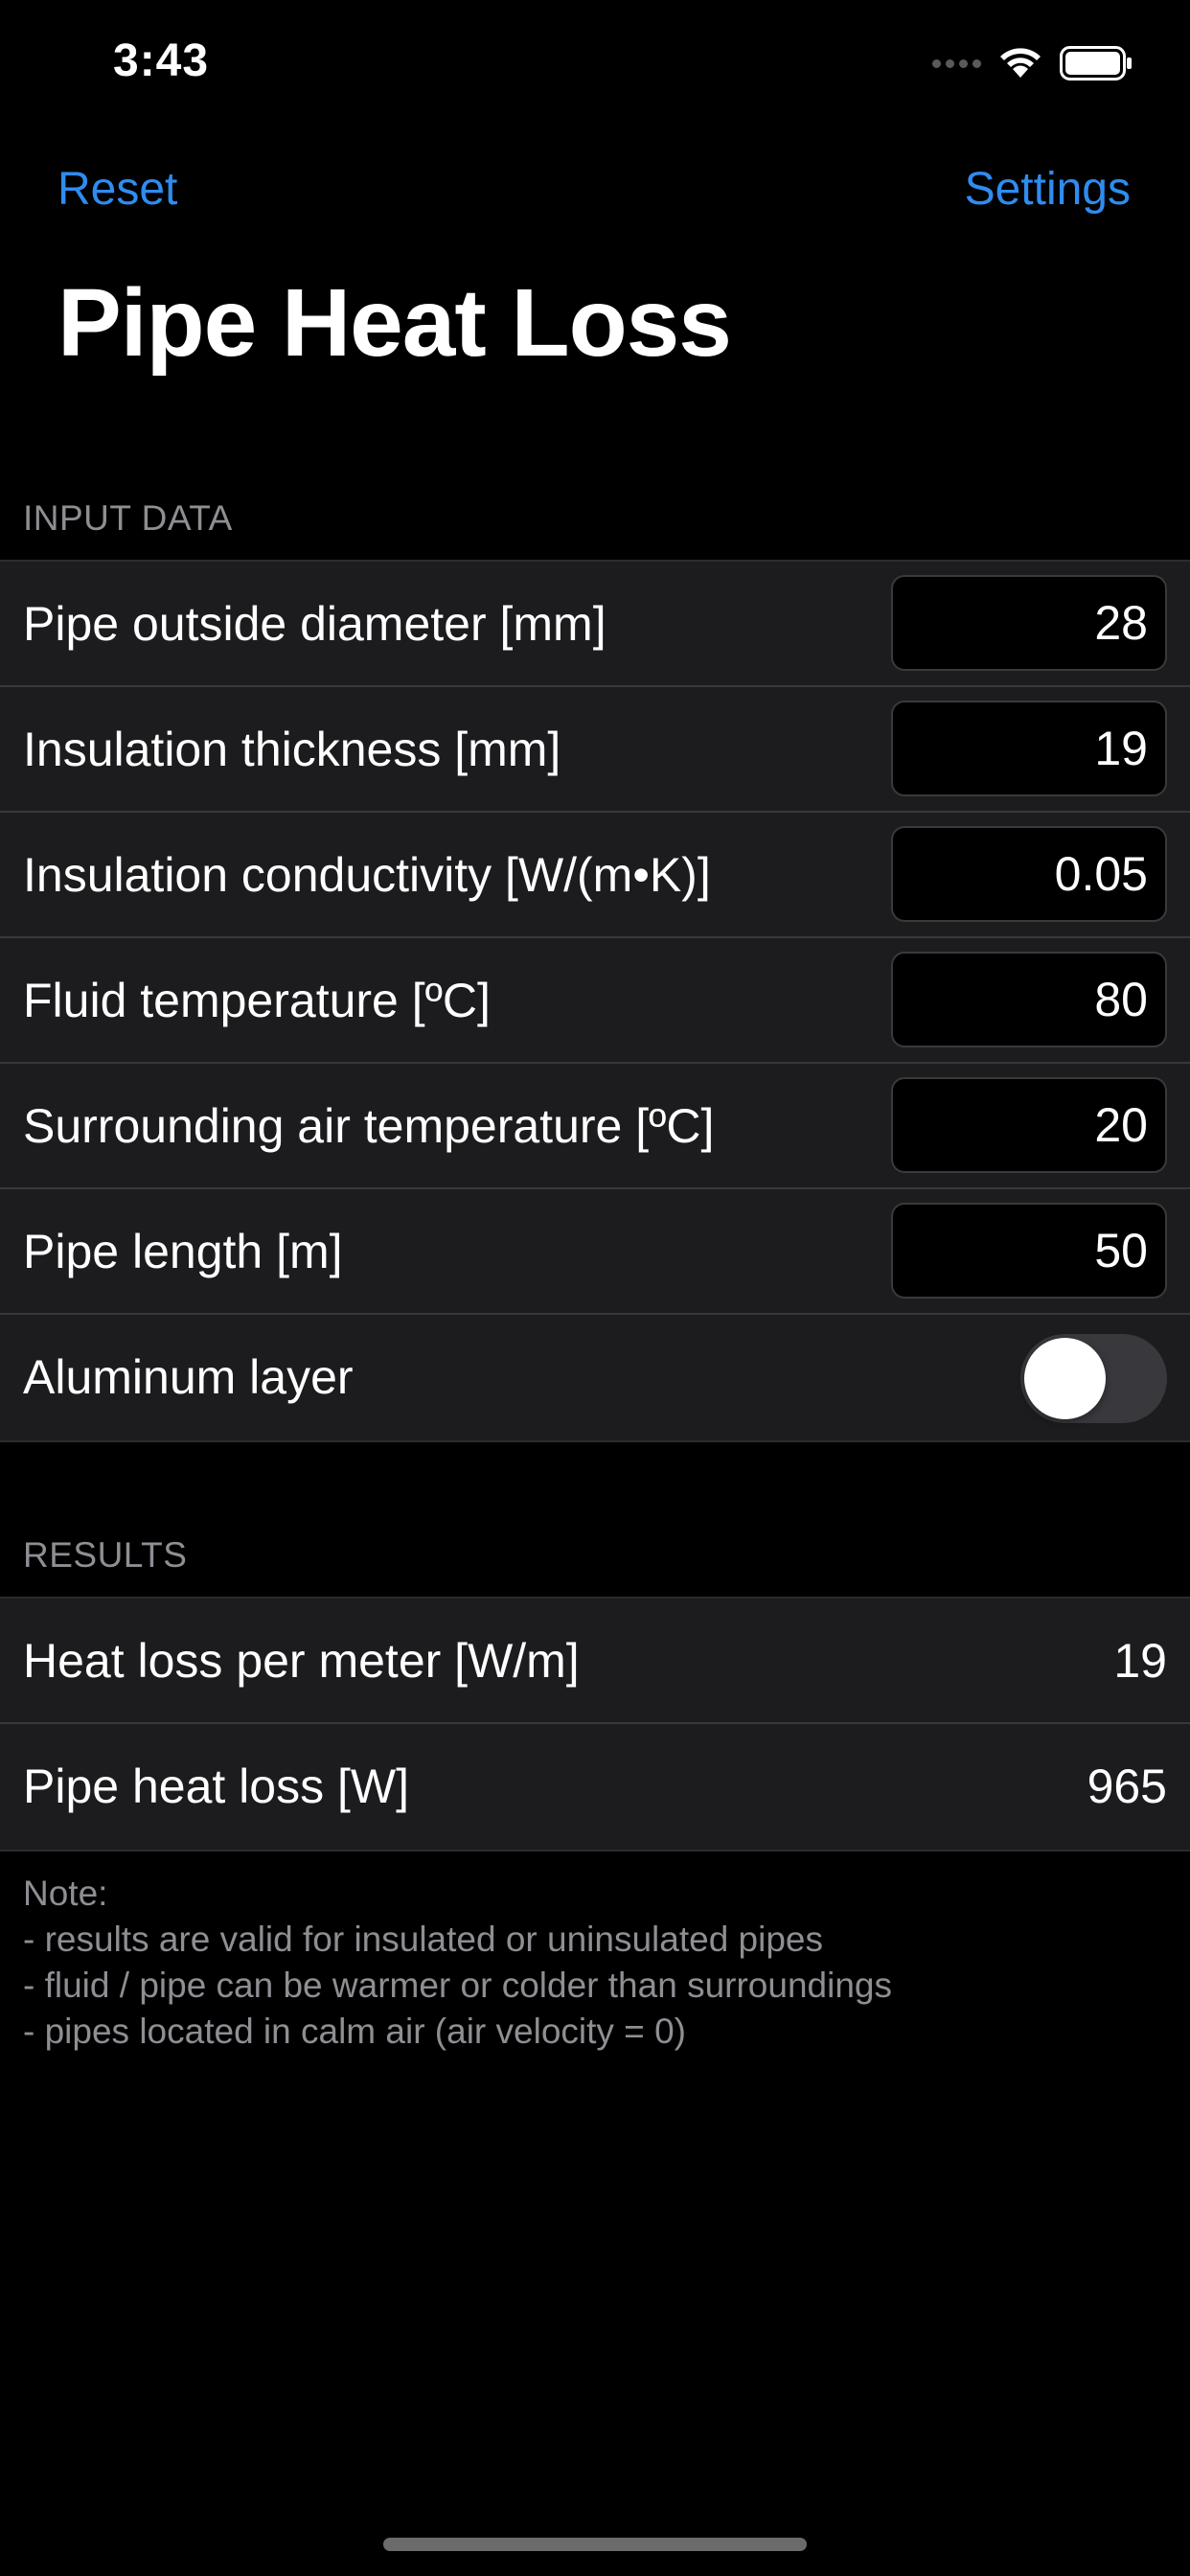 This screenshot has height=2576, width=1190. Describe the element at coordinates (1029, 748) in the screenshot. I see `insulation-thickness-field: 19` at that location.